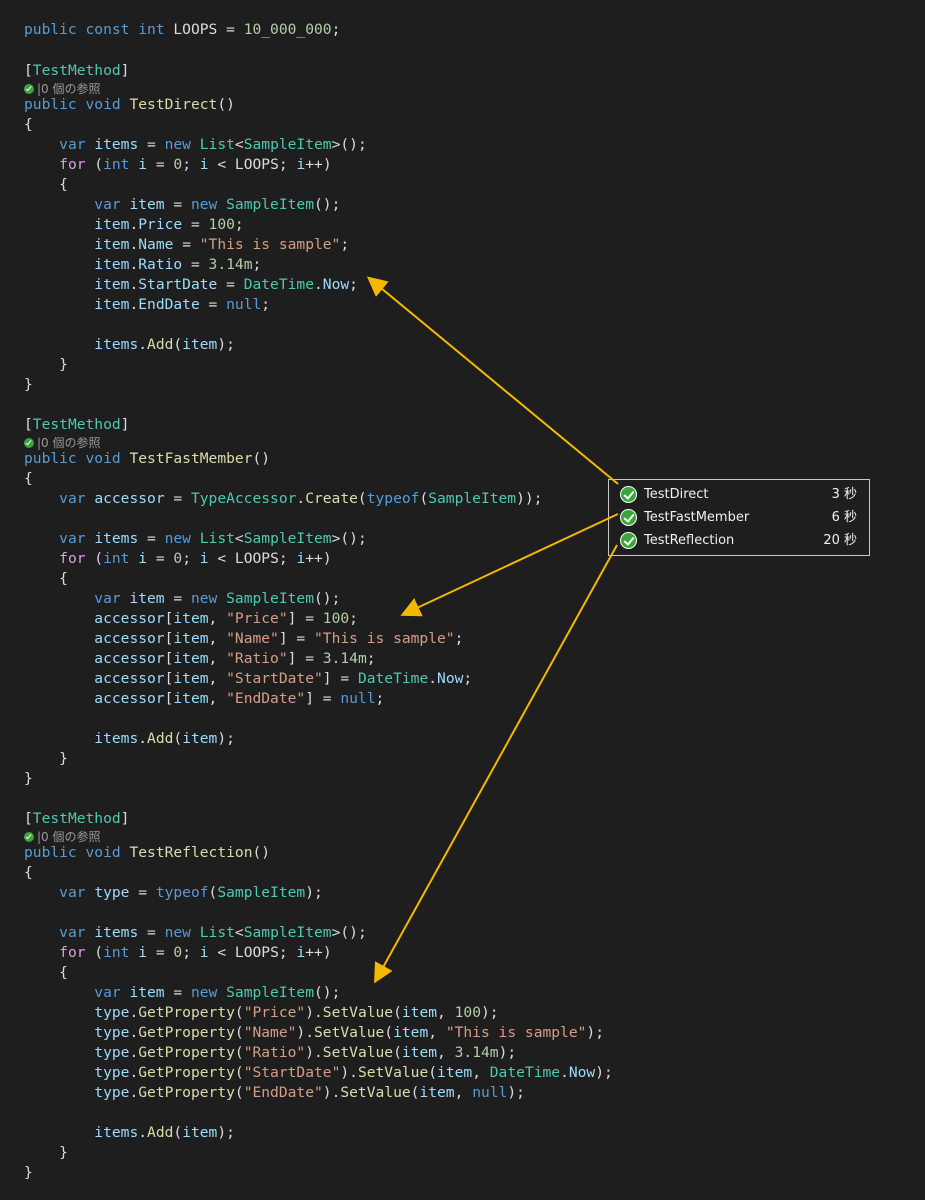 The height and width of the screenshot is (1200, 925). I want to click on code-line: item.Ratio = 3.14m;, so click(142, 265).